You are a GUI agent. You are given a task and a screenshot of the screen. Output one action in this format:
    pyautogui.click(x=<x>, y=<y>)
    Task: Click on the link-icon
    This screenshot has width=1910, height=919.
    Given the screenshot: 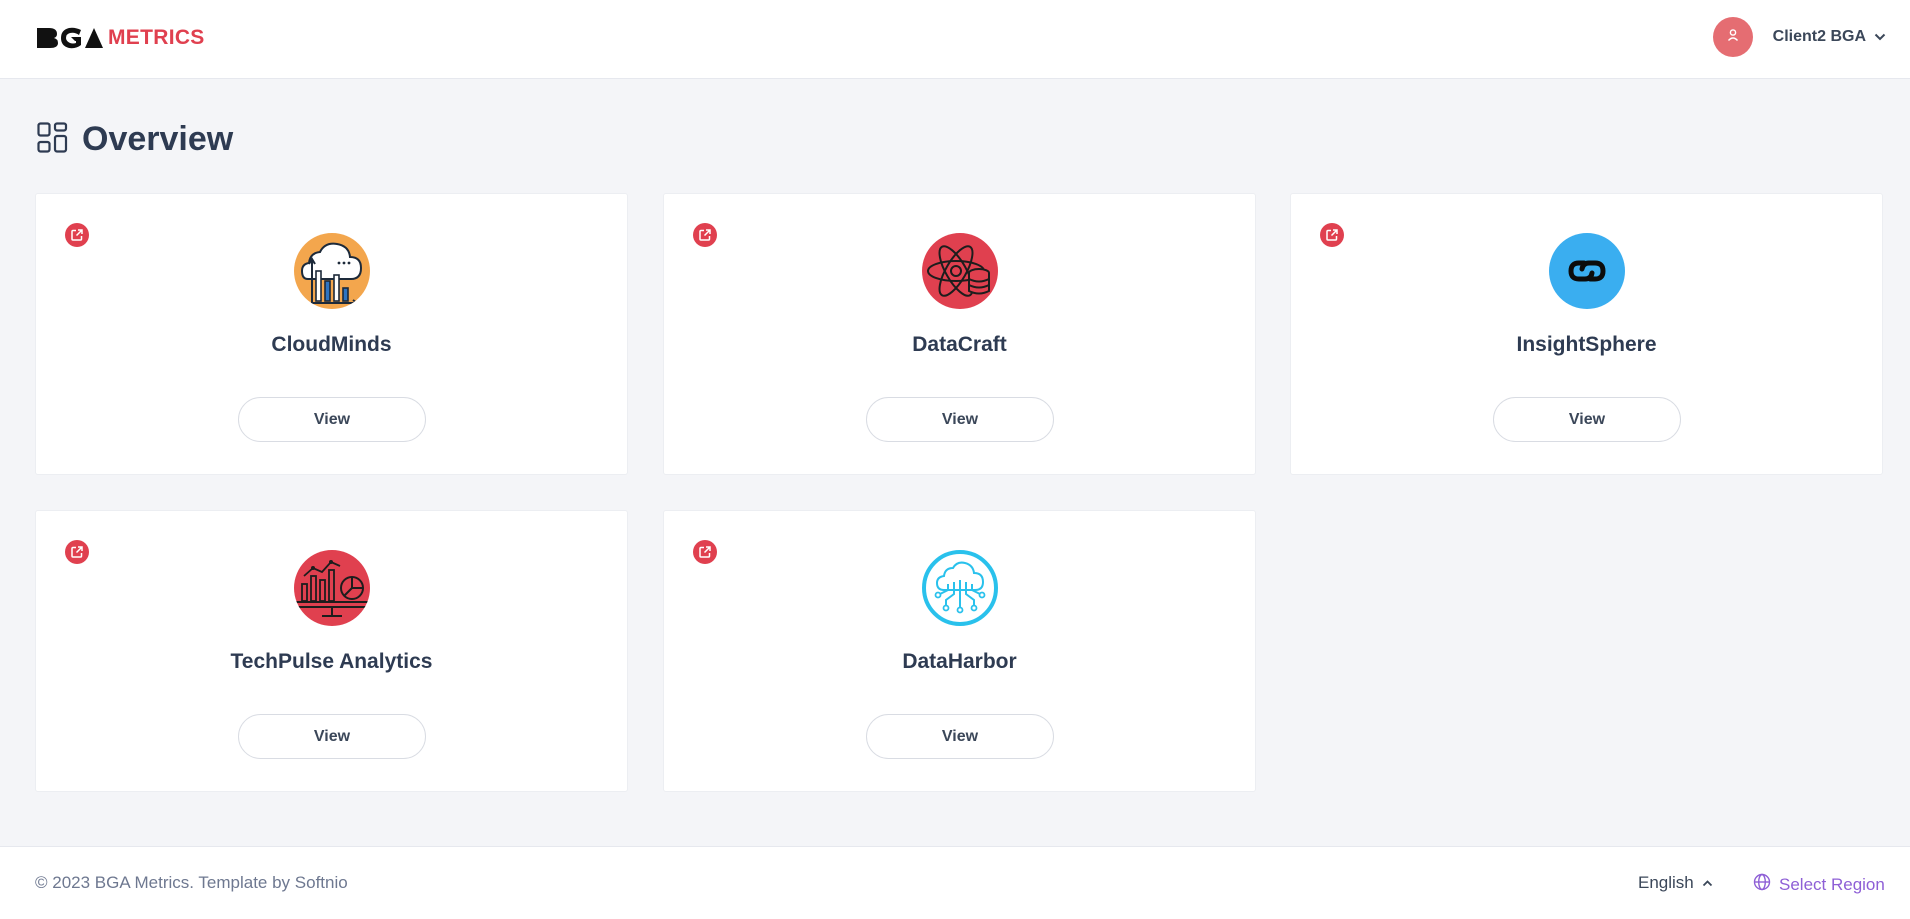 What is the action you would take?
    pyautogui.click(x=1587, y=271)
    